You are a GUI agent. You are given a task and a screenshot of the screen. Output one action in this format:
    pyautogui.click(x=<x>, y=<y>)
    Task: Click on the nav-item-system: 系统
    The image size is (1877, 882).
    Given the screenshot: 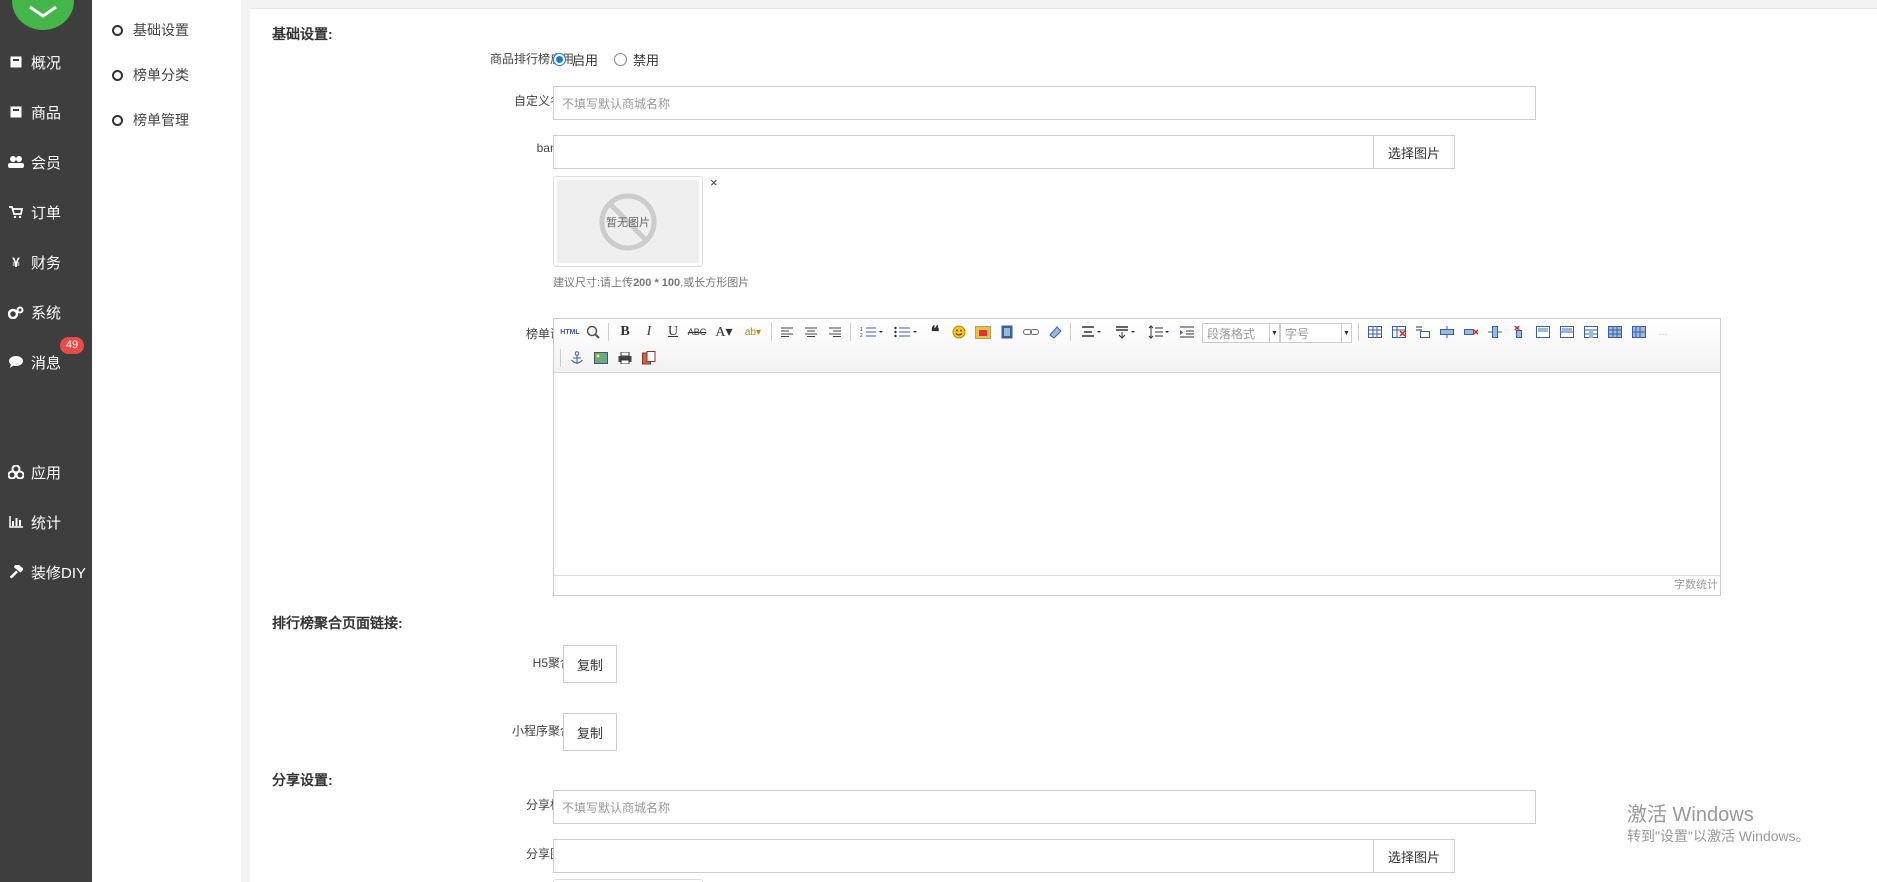 What is the action you would take?
    pyautogui.click(x=46, y=312)
    